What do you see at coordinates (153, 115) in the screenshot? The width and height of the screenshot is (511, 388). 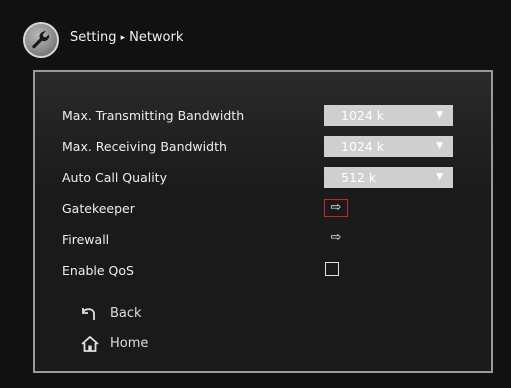 I see `setting-label-max-transmitting-bandwidth: Max. Transmitting Bandwidth` at bounding box center [153, 115].